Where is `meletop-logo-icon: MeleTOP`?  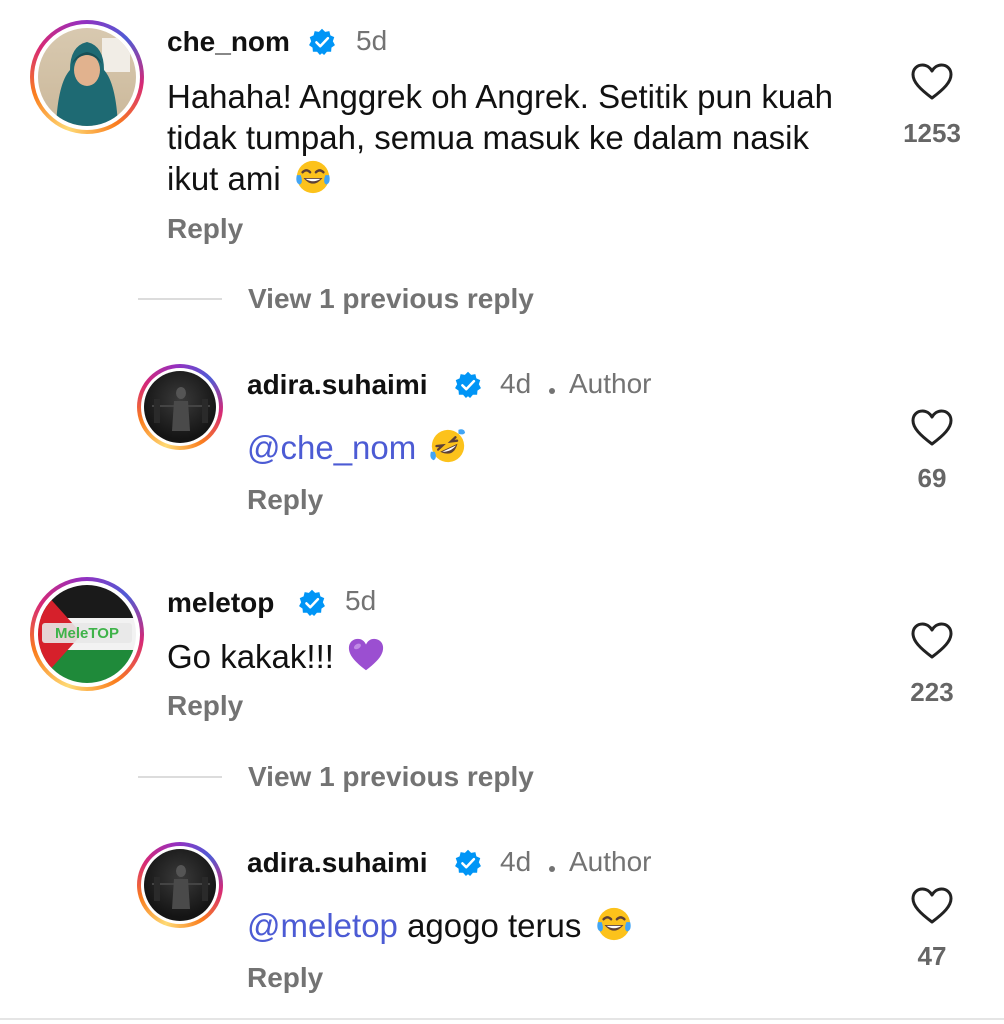 meletop-logo-icon: MeleTOP is located at coordinates (87, 634).